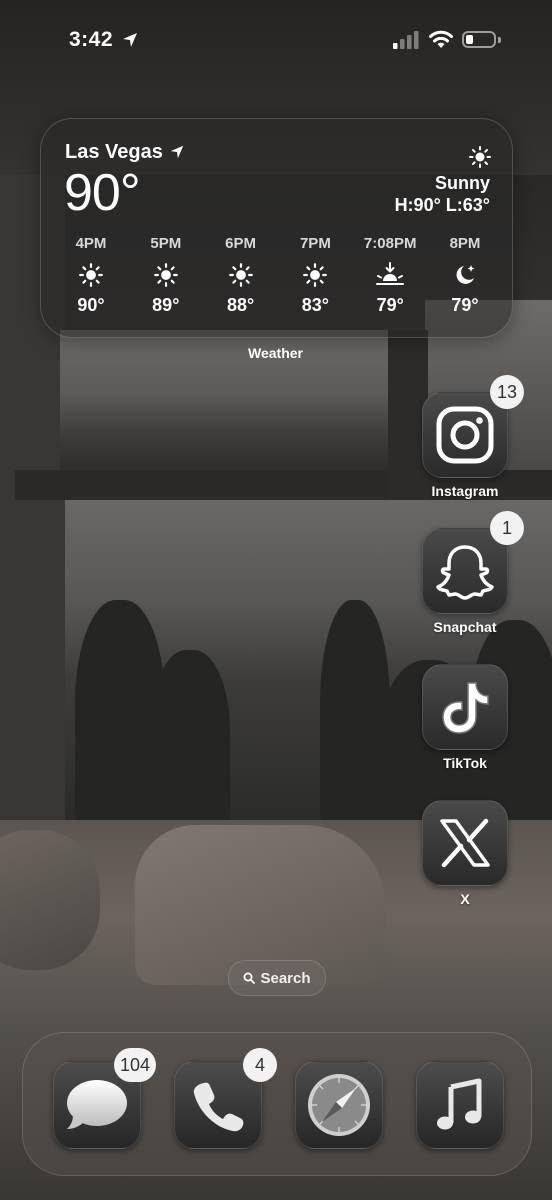  Describe the element at coordinates (218, 1107) in the screenshot. I see `phone-icon` at that location.